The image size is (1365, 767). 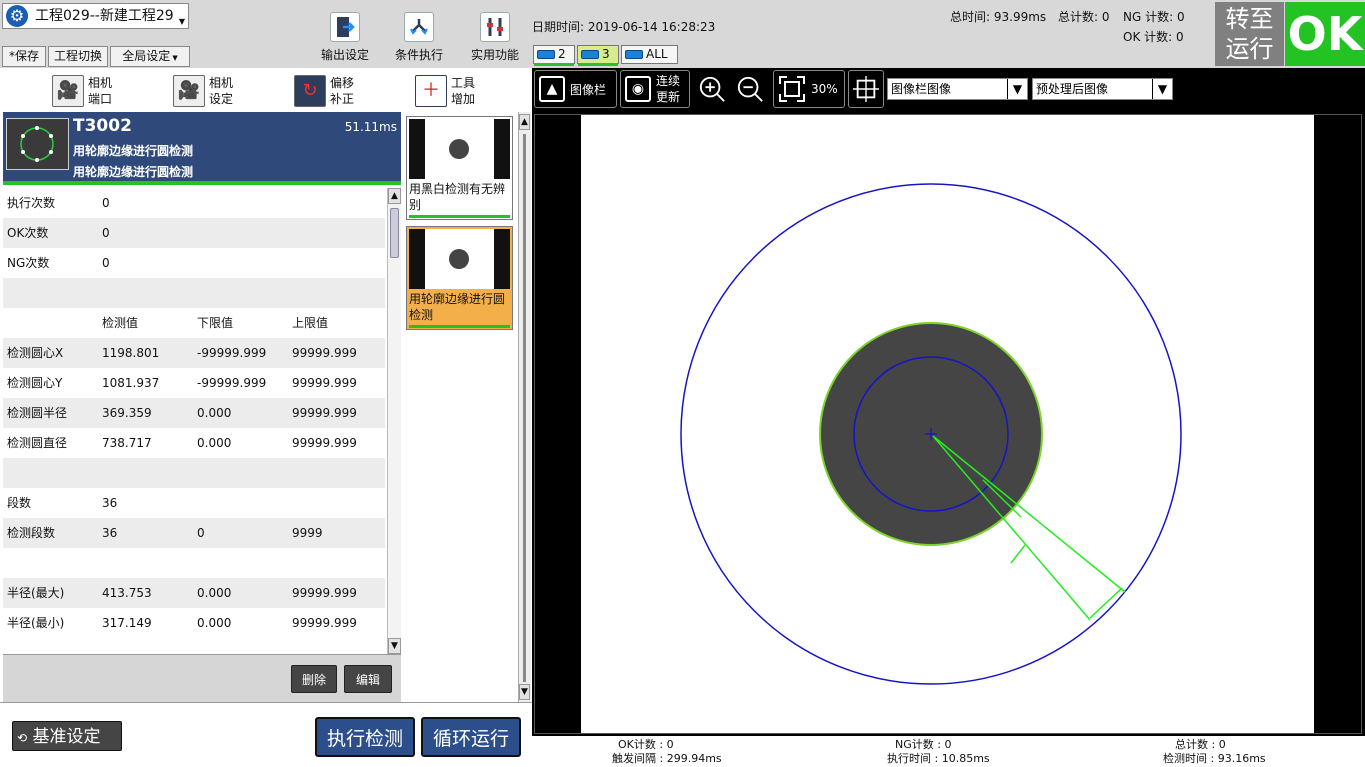 What do you see at coordinates (202, 148) in the screenshot?
I see `tool-header: T3002 51.11ms 用轮廓边缘进行圆检测 用轮廓边缘进行圆检测` at bounding box center [202, 148].